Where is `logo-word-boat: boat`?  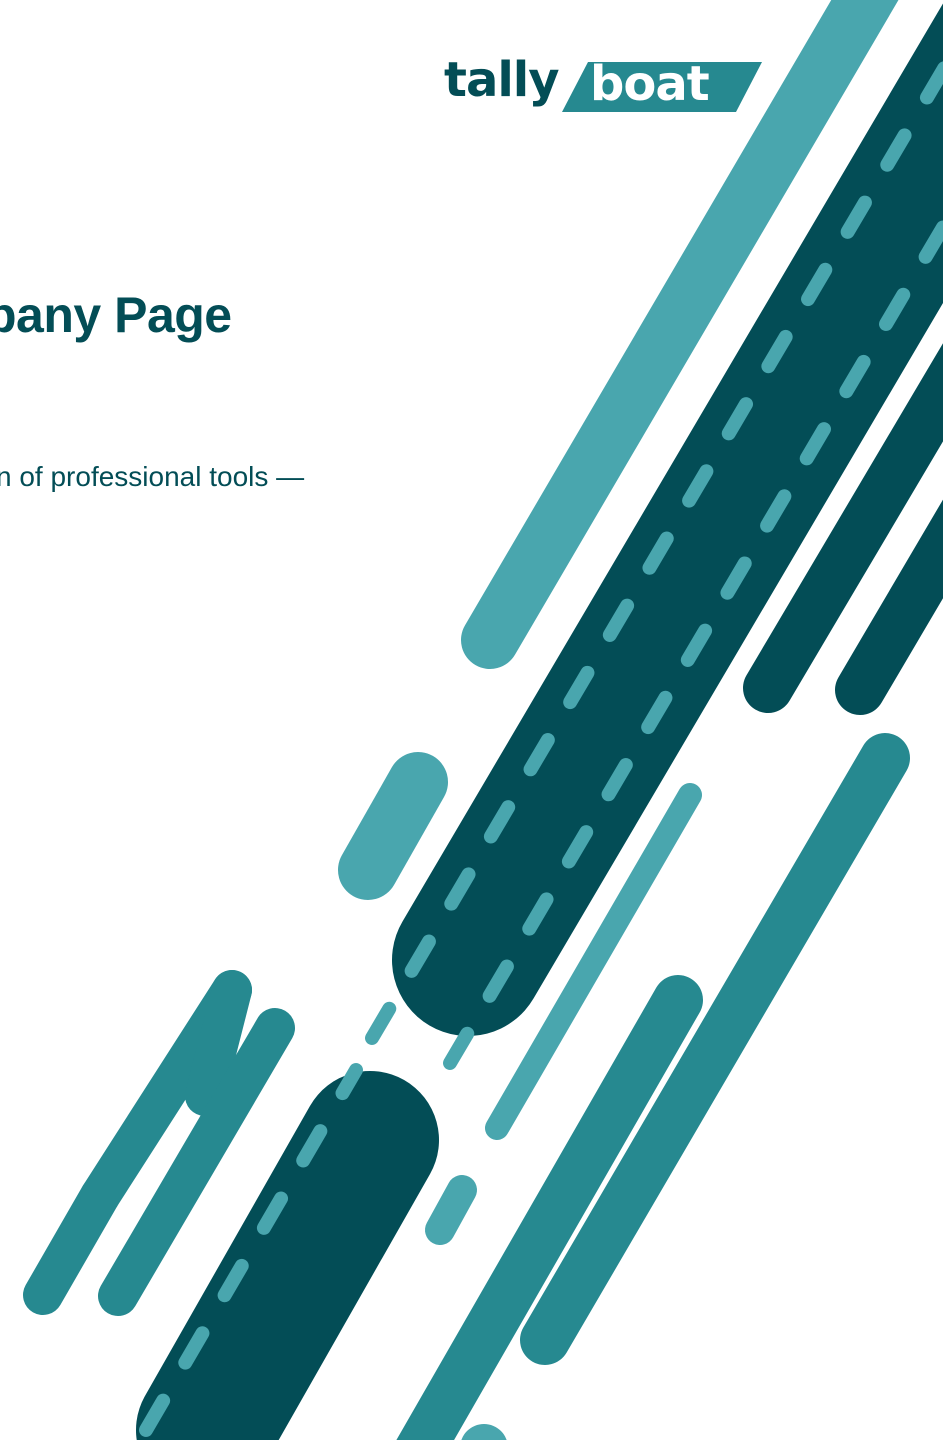 logo-word-boat: boat is located at coordinates (649, 84).